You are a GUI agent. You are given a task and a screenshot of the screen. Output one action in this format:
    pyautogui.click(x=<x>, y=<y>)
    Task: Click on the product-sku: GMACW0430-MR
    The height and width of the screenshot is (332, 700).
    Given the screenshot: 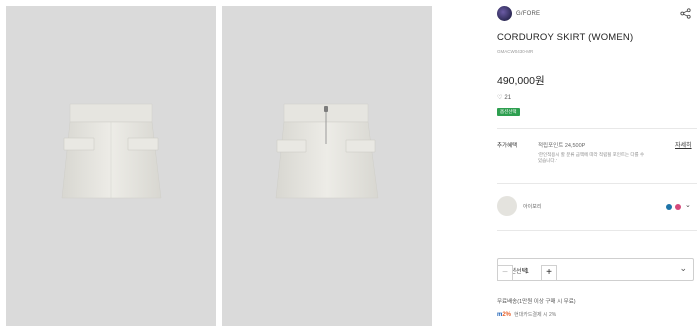 What is the action you would take?
    pyautogui.click(x=515, y=51)
    